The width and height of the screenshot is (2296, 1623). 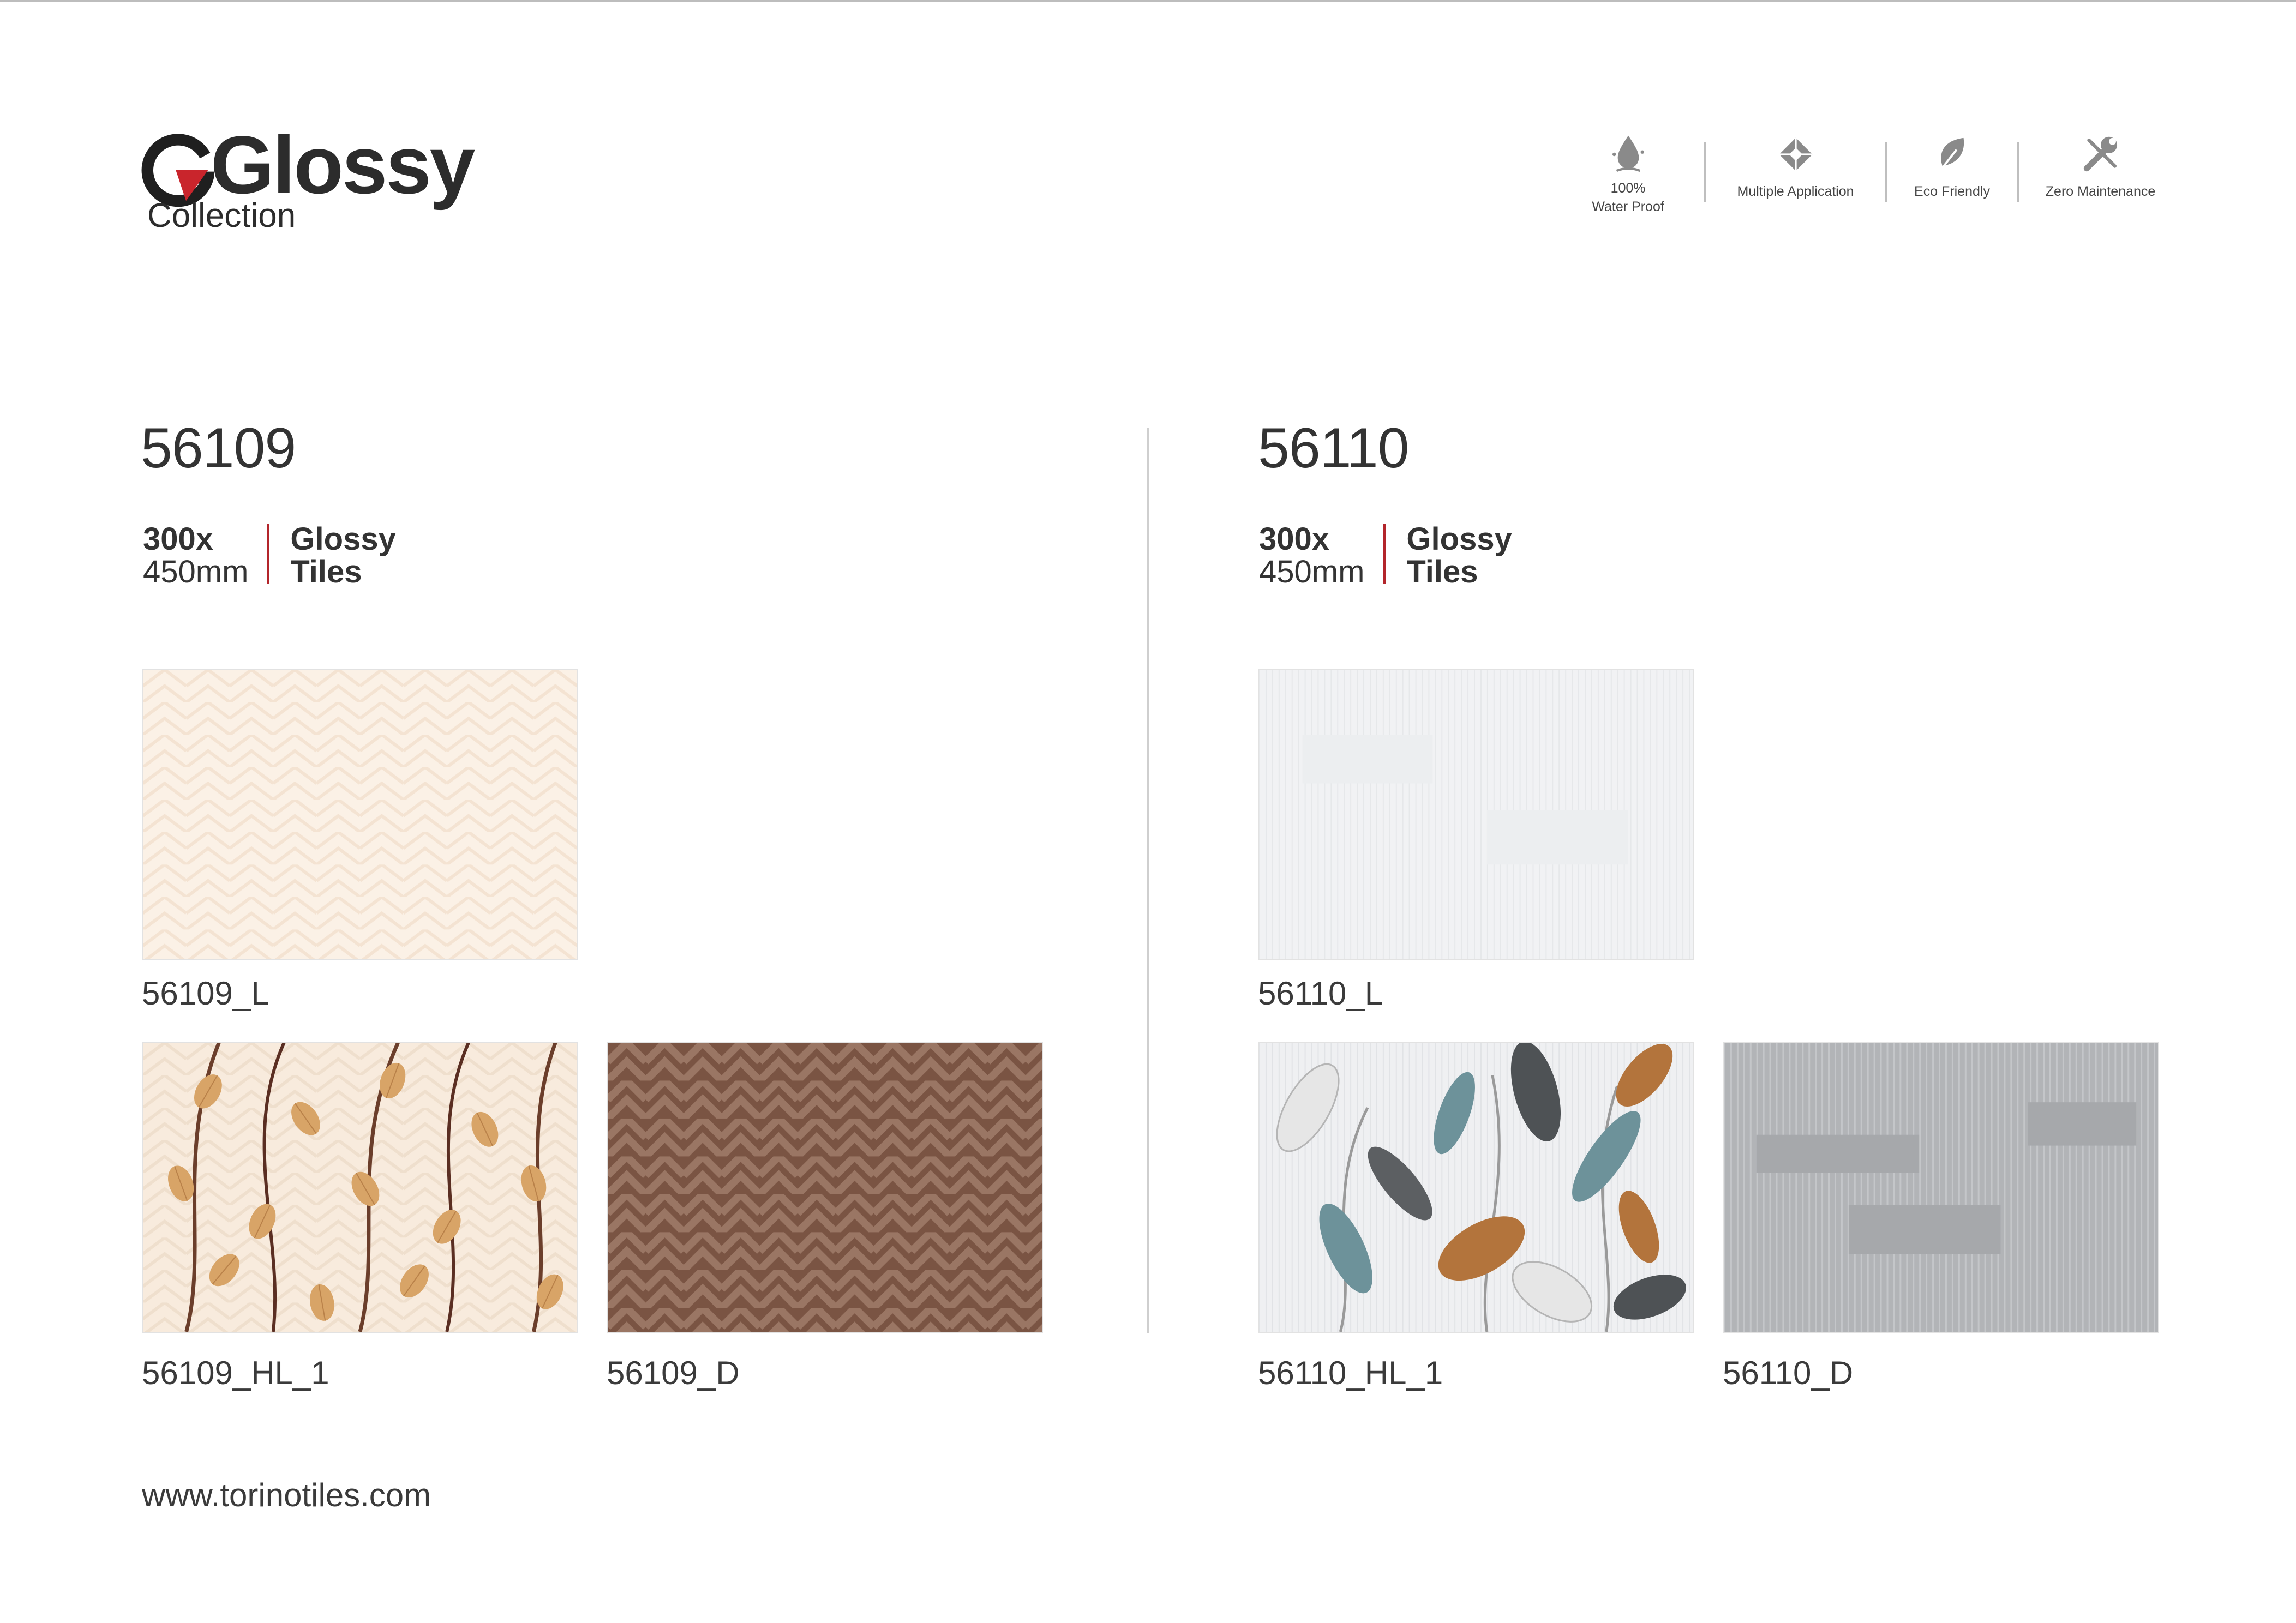 What do you see at coordinates (218, 449) in the screenshot?
I see `series-code: 56109` at bounding box center [218, 449].